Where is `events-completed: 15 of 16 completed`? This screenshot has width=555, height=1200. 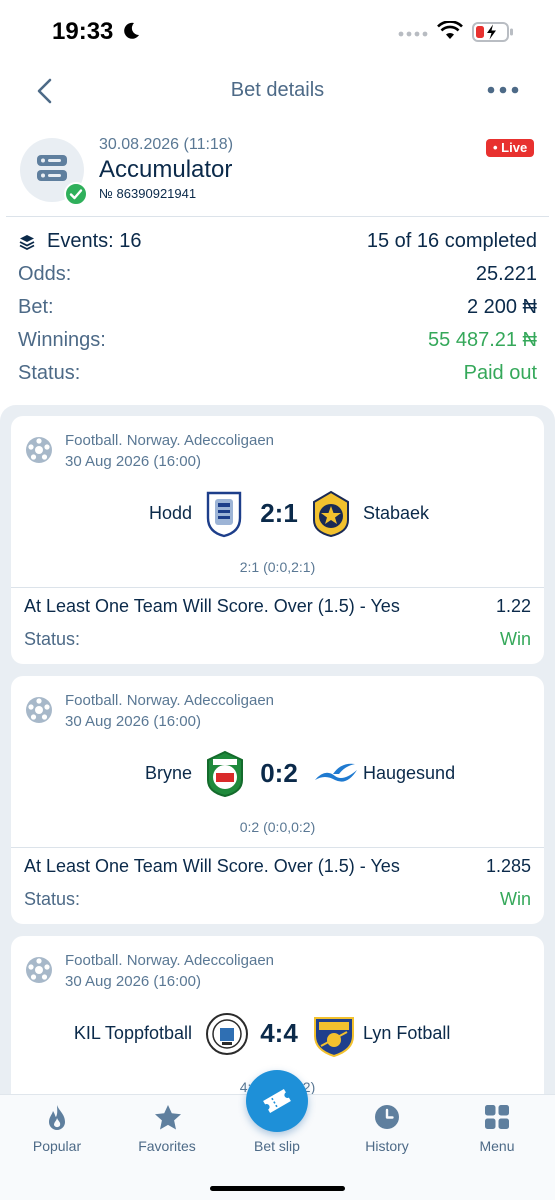
events-completed: 15 of 16 completed is located at coordinates (451, 241).